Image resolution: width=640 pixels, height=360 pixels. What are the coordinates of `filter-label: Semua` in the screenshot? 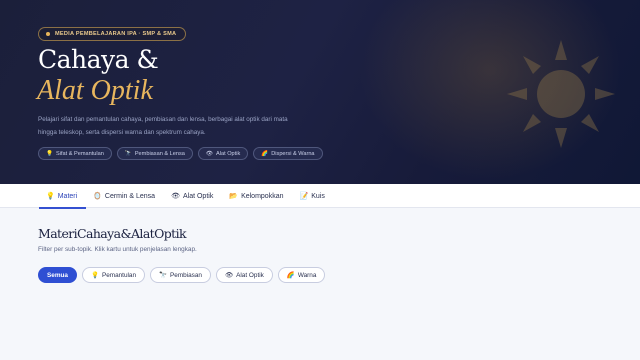 It's located at (57, 275).